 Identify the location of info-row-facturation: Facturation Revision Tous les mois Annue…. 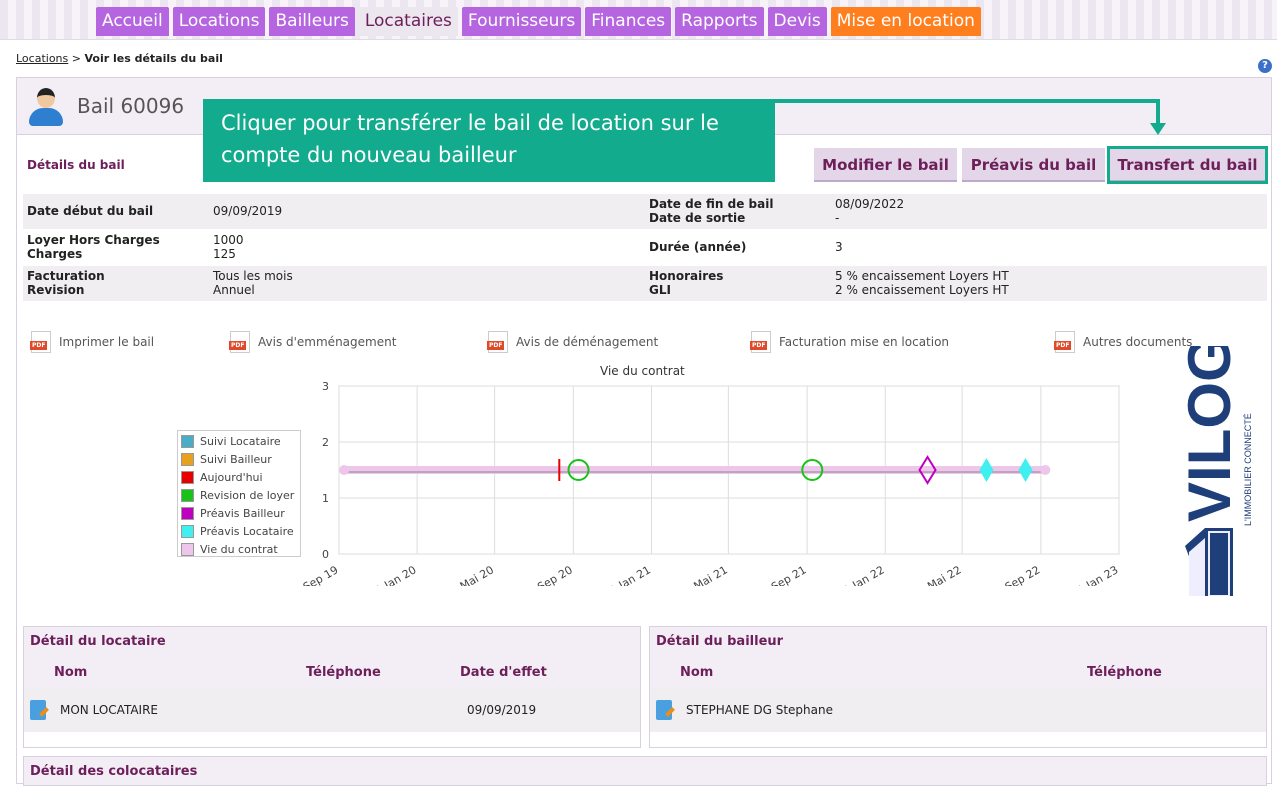
(645, 283).